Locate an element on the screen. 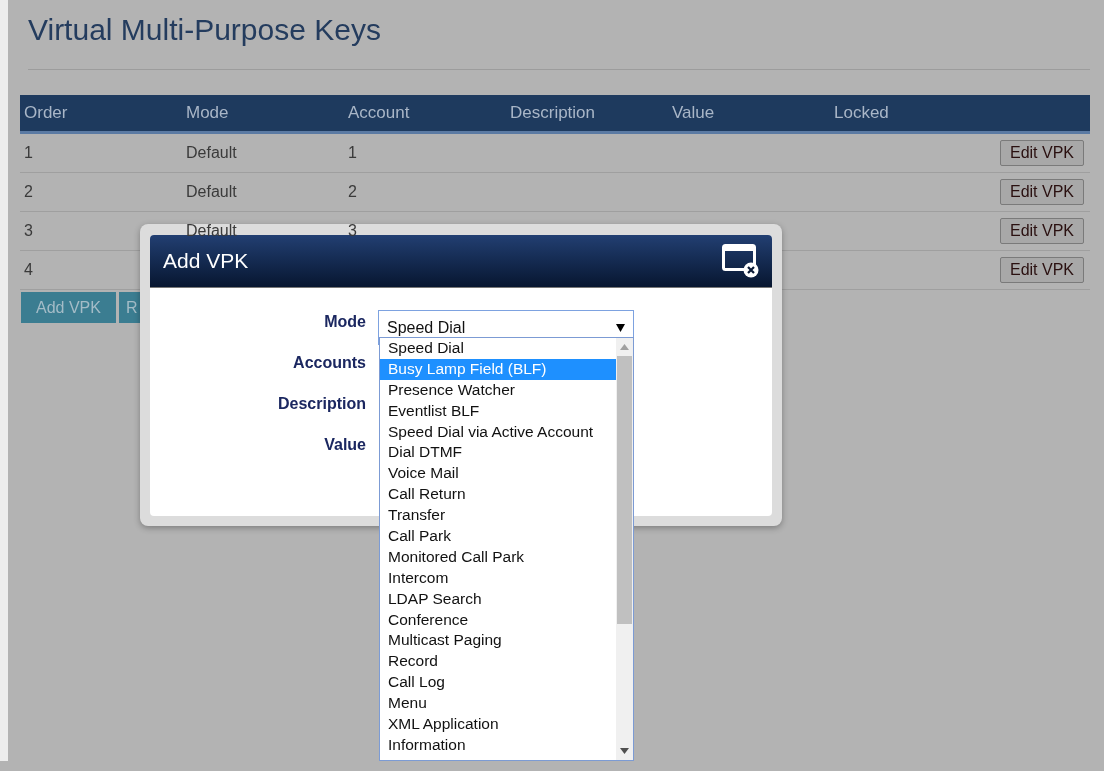 This screenshot has width=1104, height=771. scroll-down-icon is located at coordinates (624, 751).